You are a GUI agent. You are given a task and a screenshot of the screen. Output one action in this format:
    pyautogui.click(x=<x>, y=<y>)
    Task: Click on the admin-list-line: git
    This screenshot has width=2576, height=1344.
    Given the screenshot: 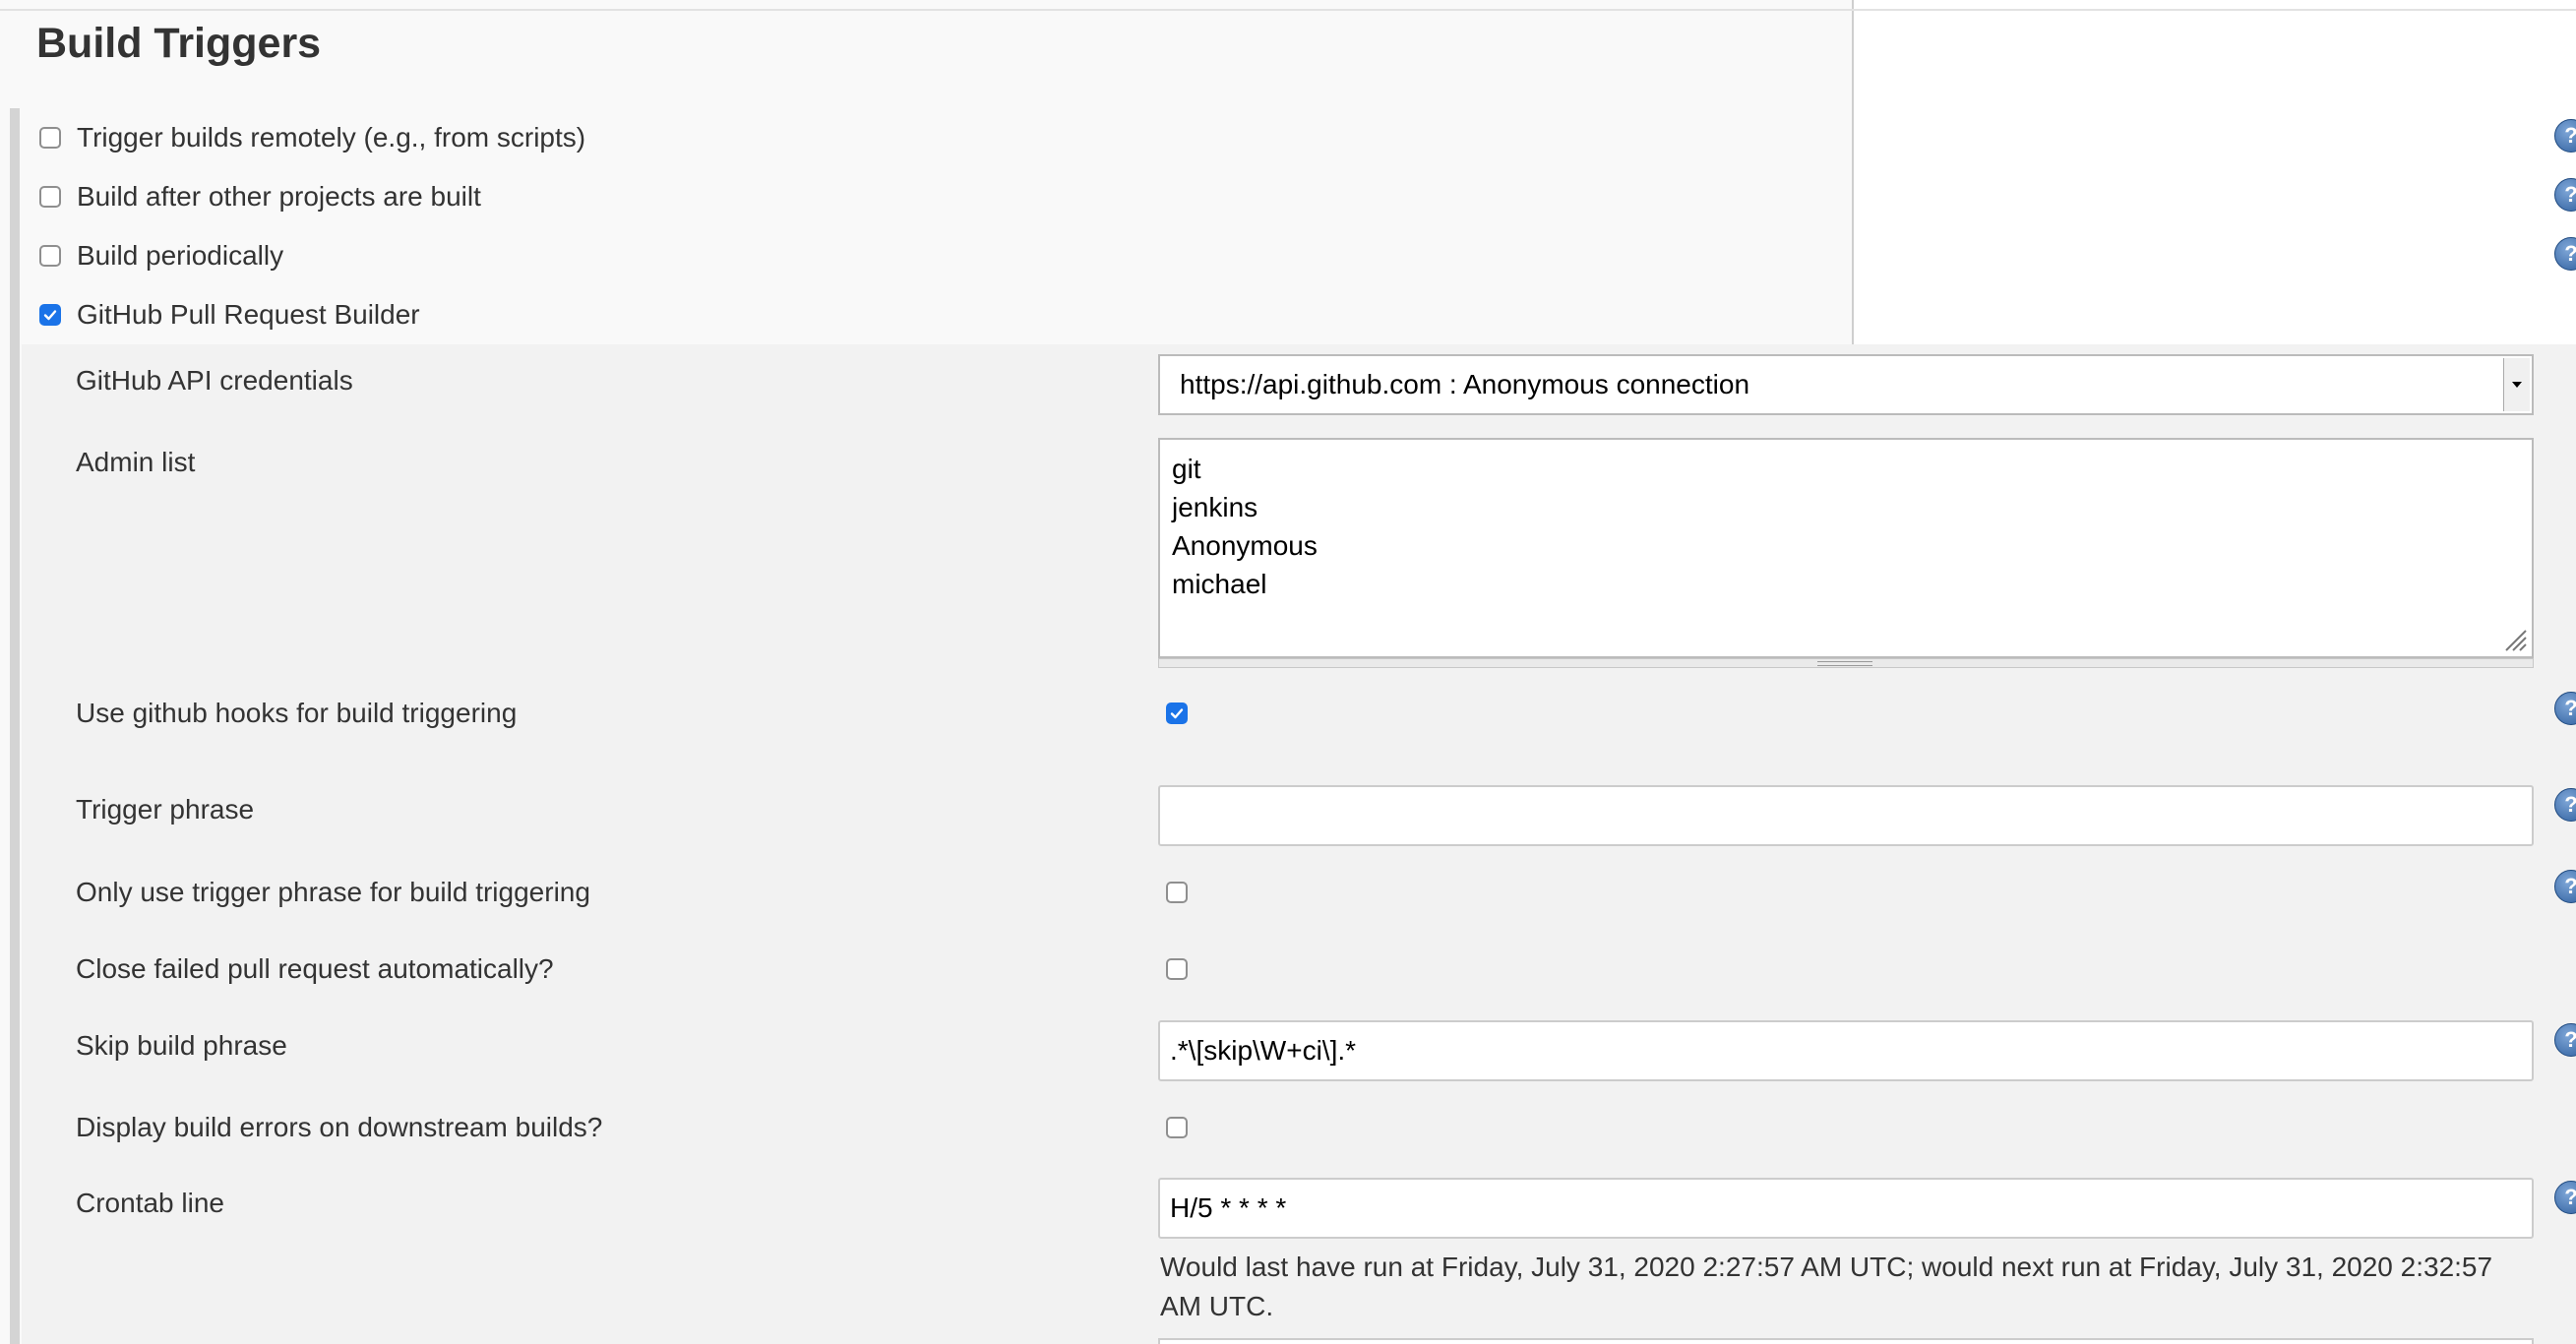 What is the action you would take?
    pyautogui.click(x=1186, y=469)
    